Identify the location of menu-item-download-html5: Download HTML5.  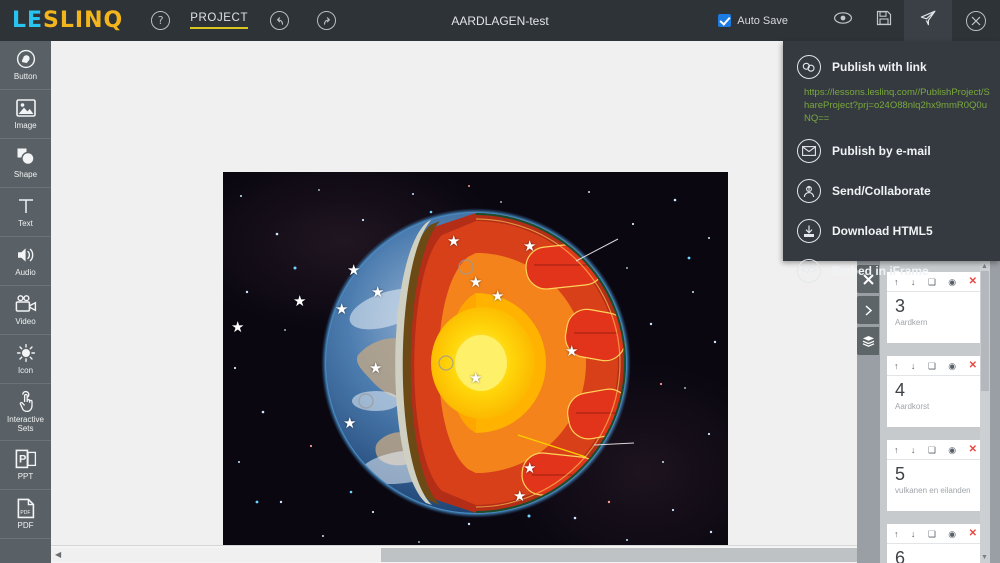
(891, 231).